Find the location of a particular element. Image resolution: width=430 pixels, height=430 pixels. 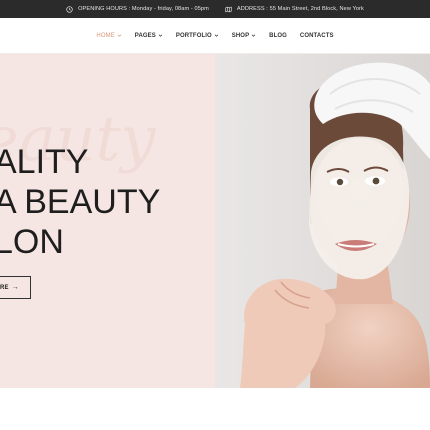

nav-item-label: PAGES is located at coordinates (145, 35).